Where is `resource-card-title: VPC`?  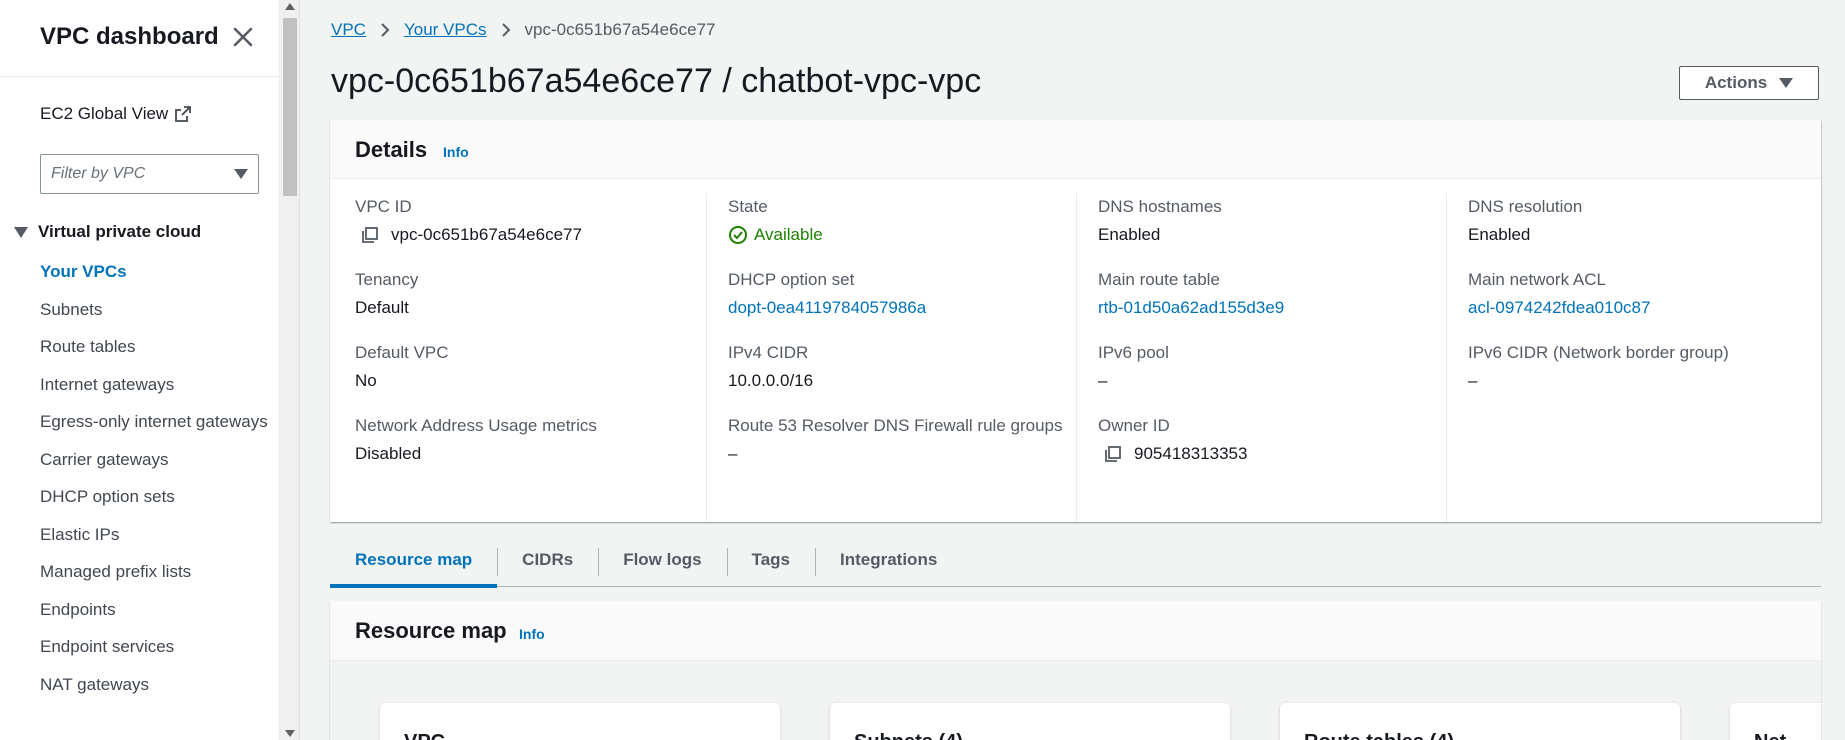
resource-card-title: VPC is located at coordinates (424, 735).